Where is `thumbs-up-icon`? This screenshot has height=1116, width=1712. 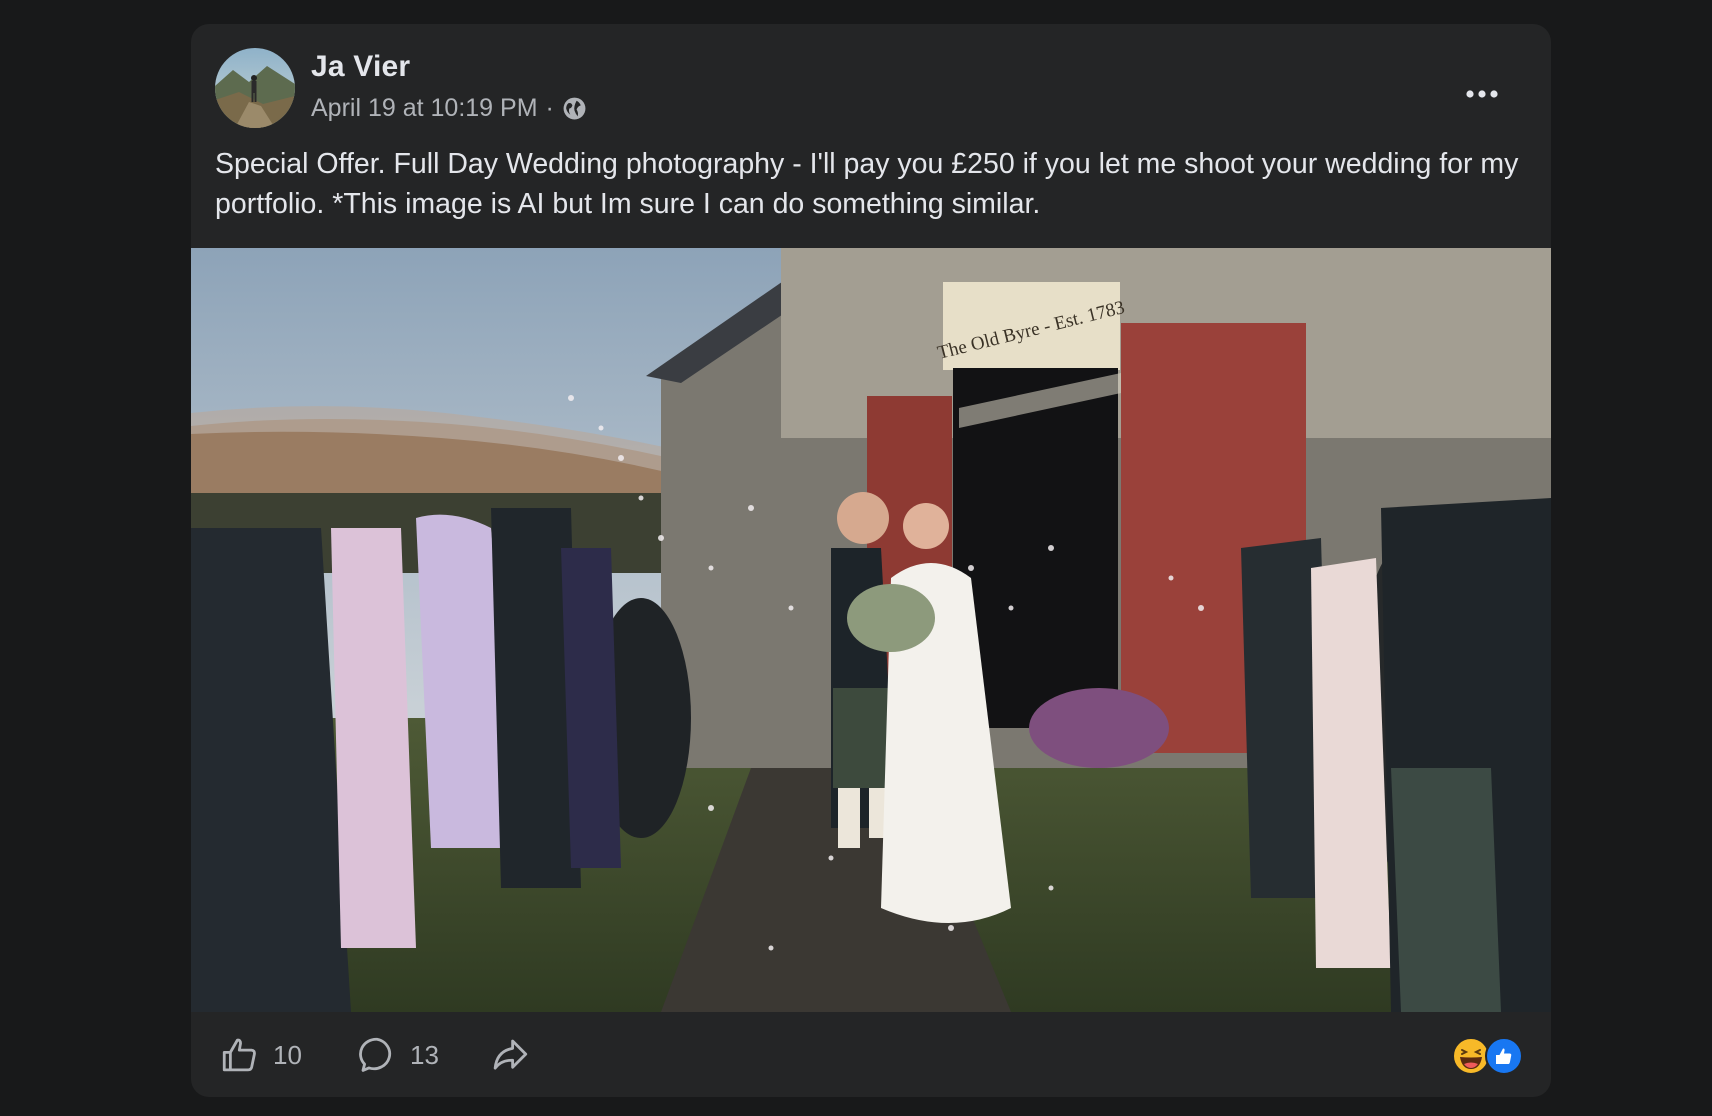 thumbs-up-icon is located at coordinates (239, 1055).